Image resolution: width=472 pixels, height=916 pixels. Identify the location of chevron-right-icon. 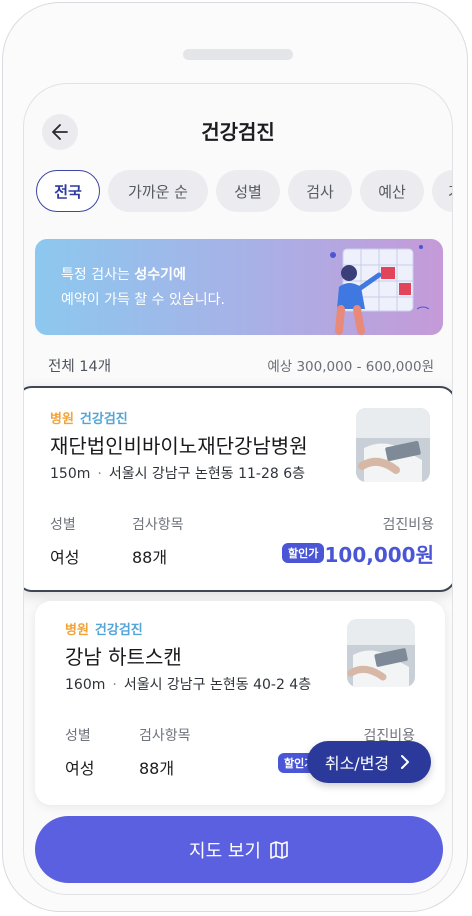
(405, 762).